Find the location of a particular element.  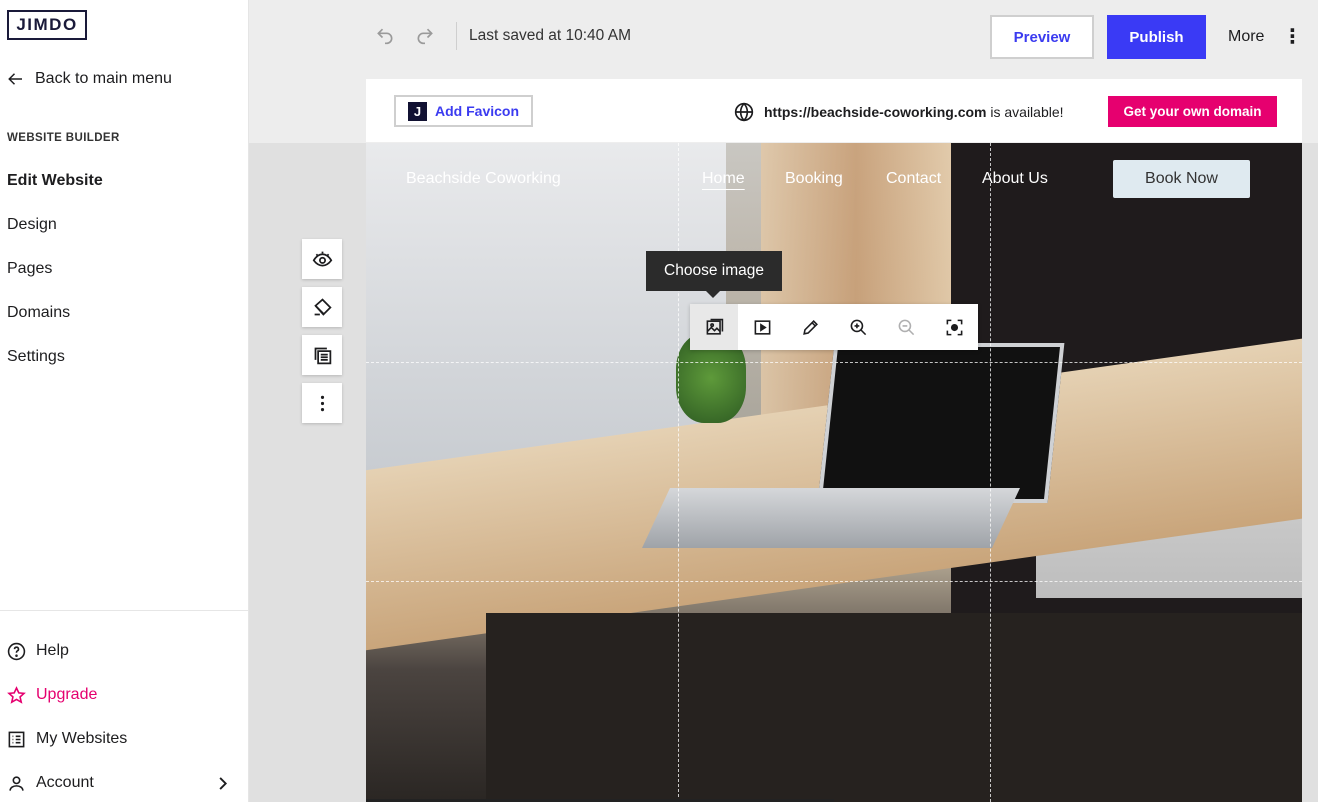

topbar-divider is located at coordinates (456, 36).